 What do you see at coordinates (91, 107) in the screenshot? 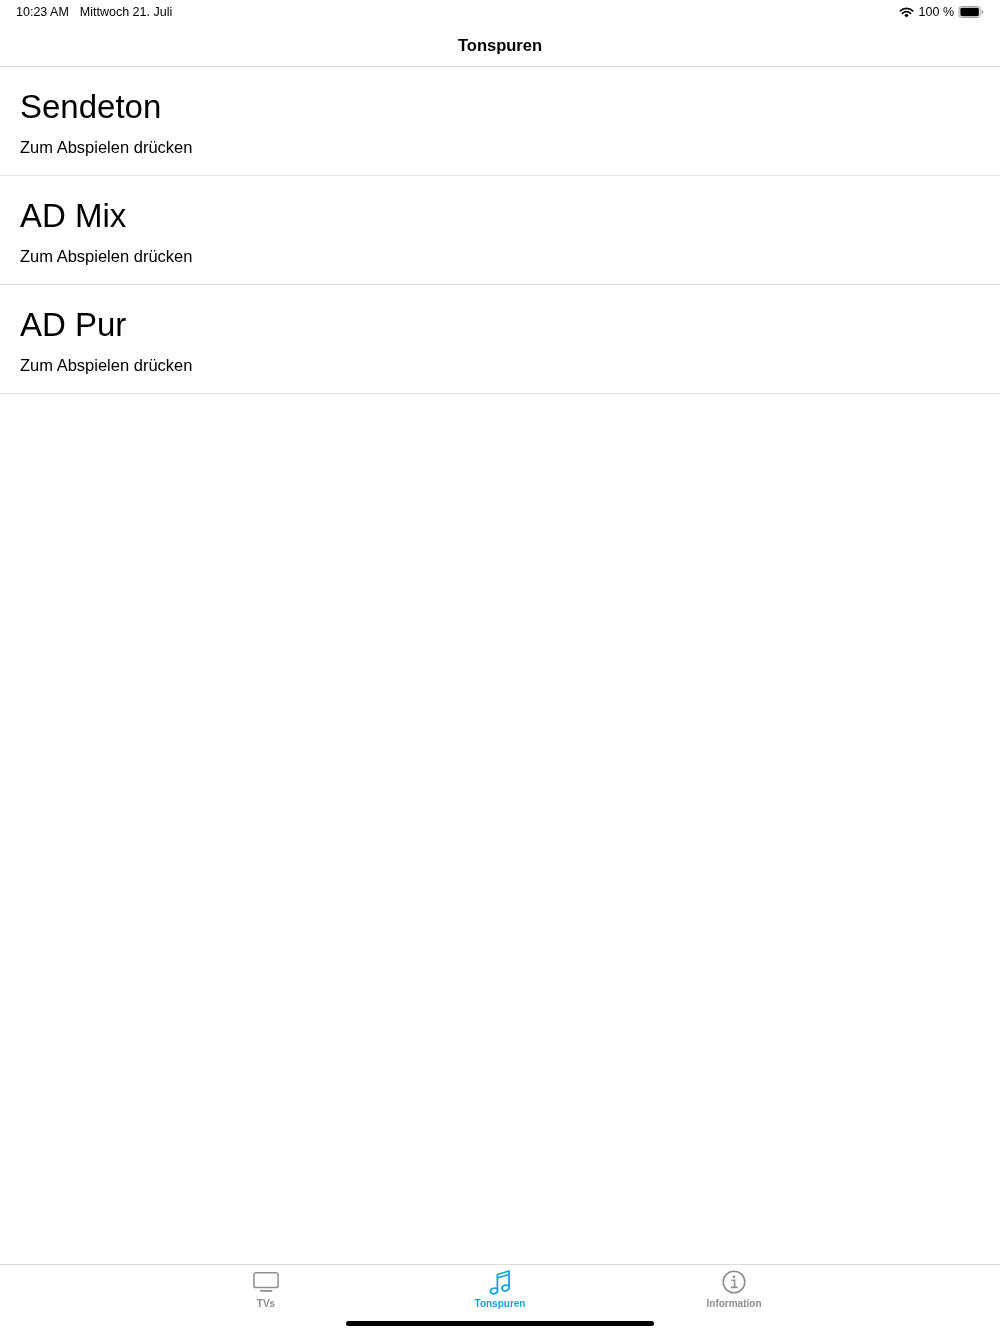
I see `track-title: Sendeton` at bounding box center [91, 107].